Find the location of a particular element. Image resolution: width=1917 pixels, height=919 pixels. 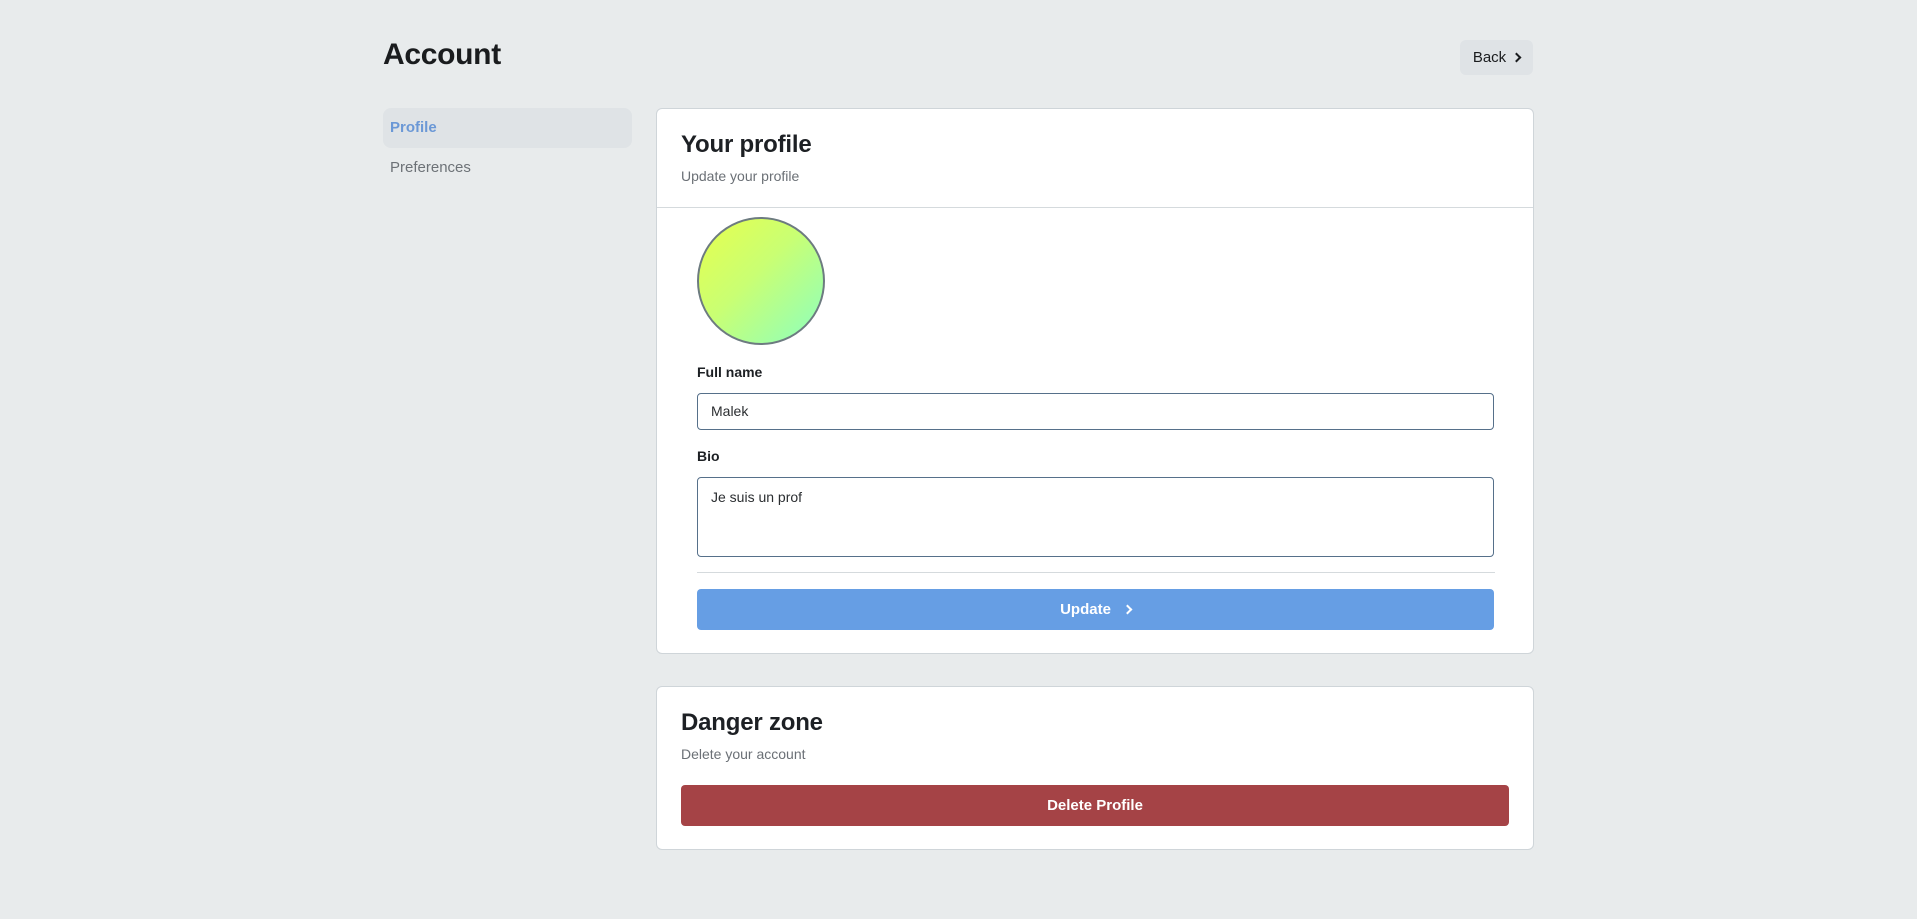

delete-profile-button: Delete Profile is located at coordinates (1095, 805).